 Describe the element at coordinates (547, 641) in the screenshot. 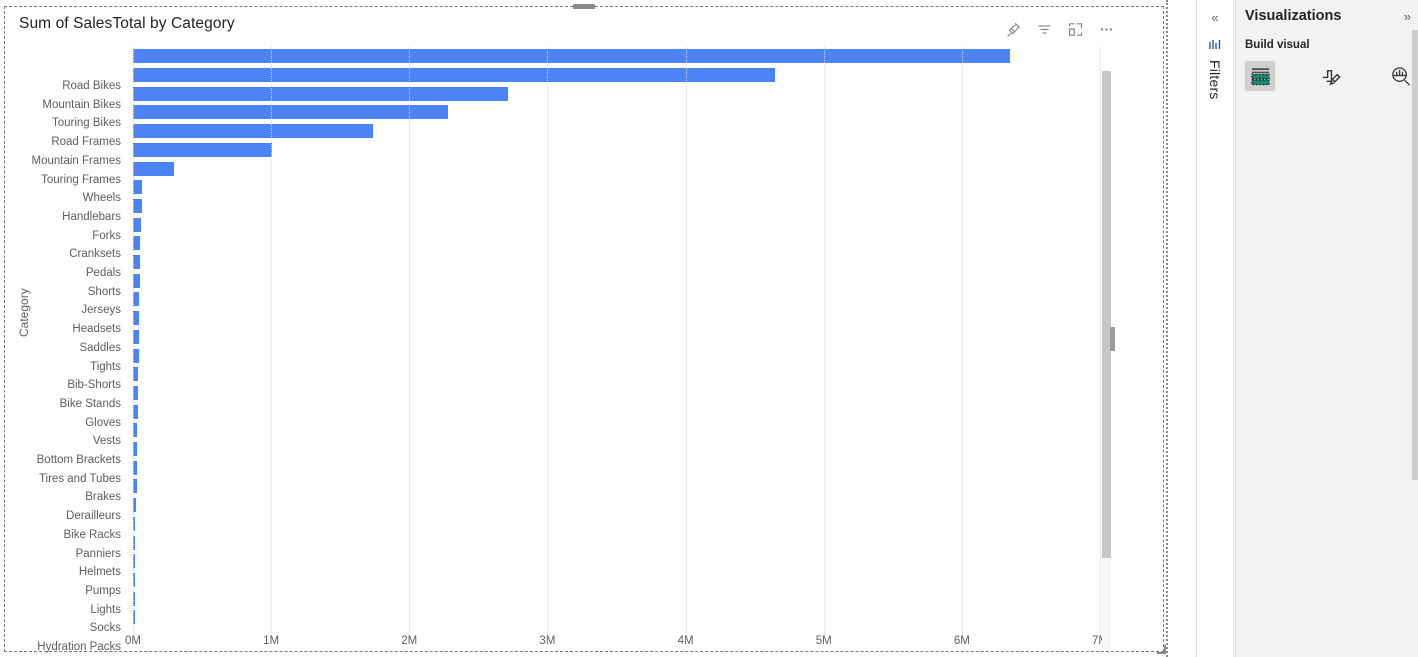

I see `x-axis-tick-label: 3M` at that location.